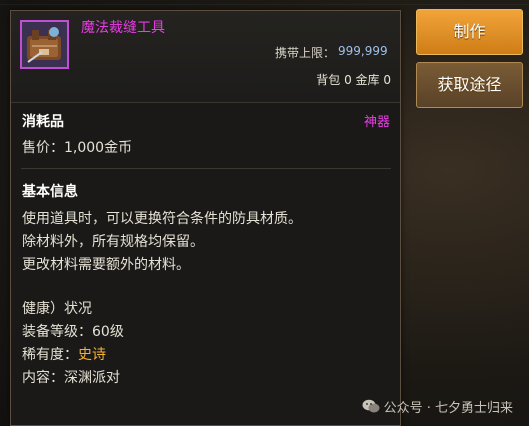  What do you see at coordinates (469, 32) in the screenshot?
I see `craft-button: 制作` at bounding box center [469, 32].